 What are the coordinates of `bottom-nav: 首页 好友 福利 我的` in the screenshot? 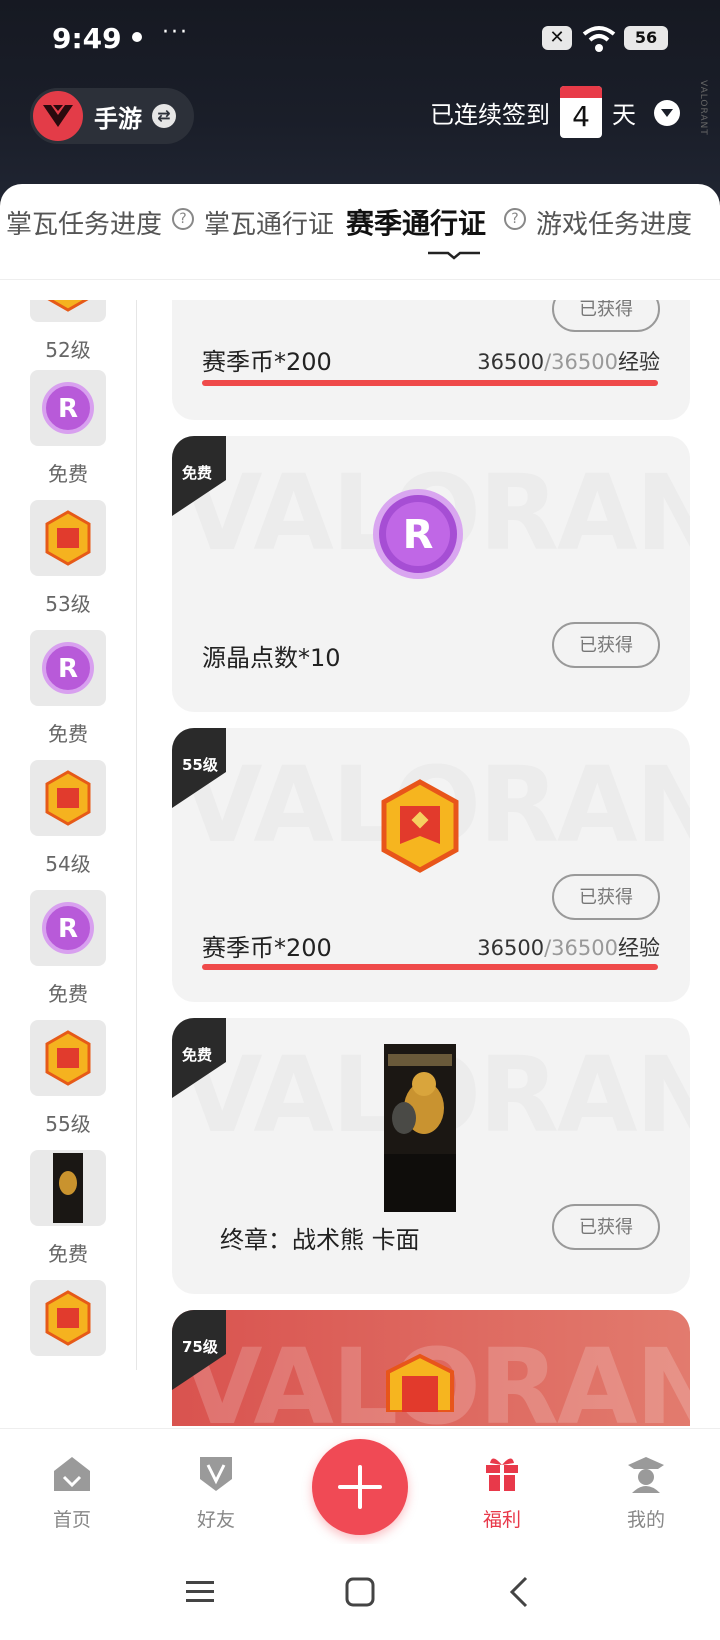 It's located at (360, 1486).